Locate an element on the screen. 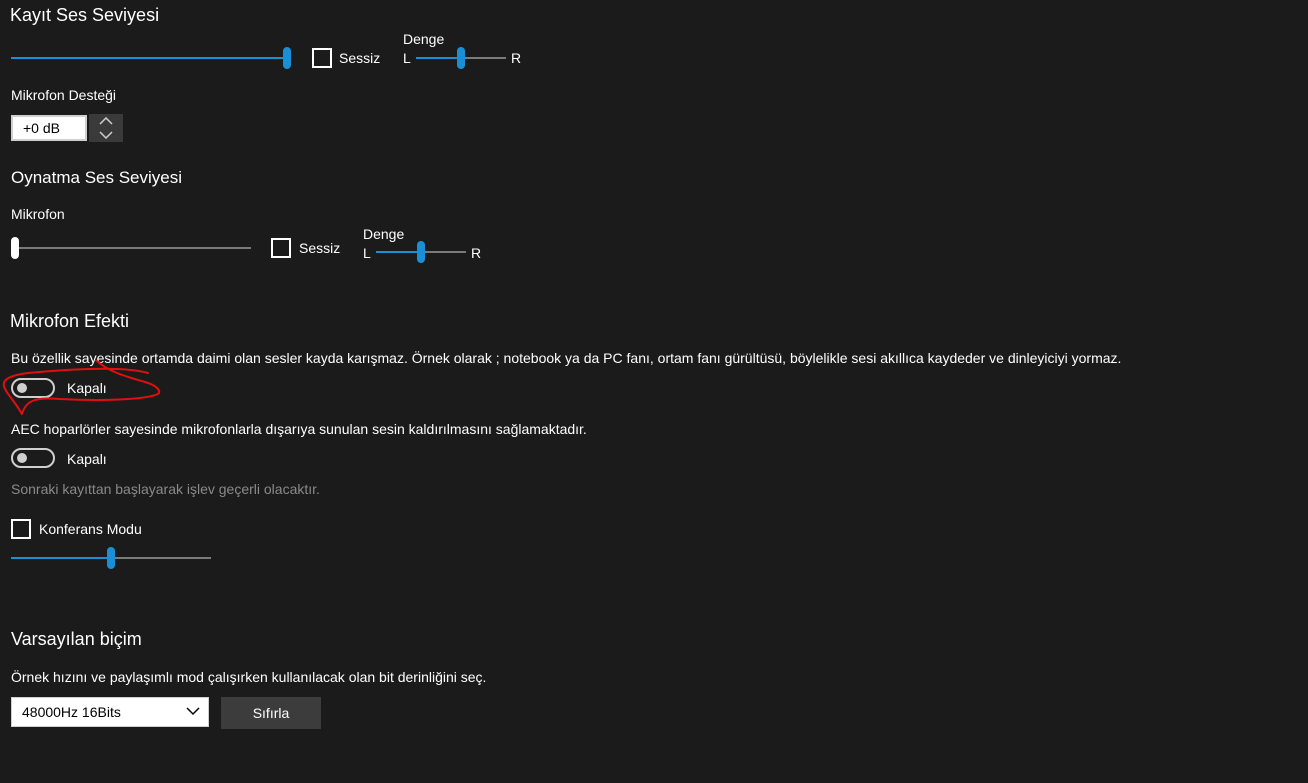 Image resolution: width=1308 pixels, height=783 pixels. stepper-down-button is located at coordinates (106, 135).